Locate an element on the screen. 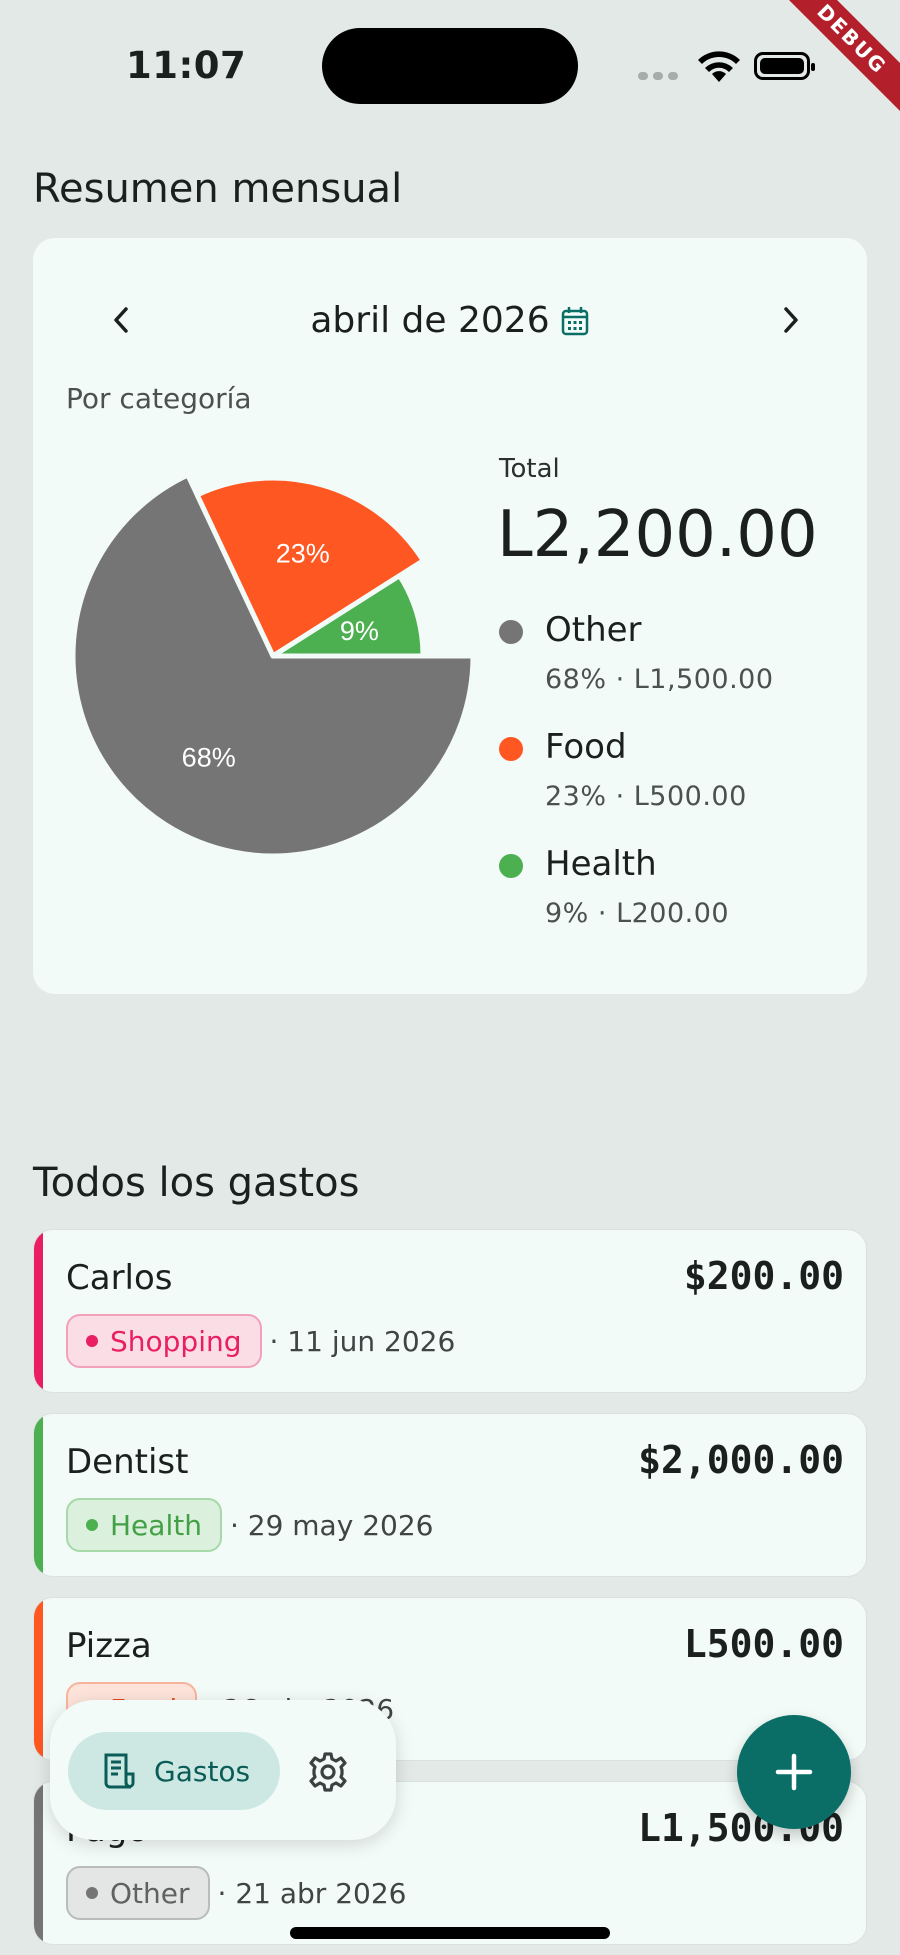 This screenshot has height=1955, width=900. nav-item-gastos: Gastos is located at coordinates (174, 1771).